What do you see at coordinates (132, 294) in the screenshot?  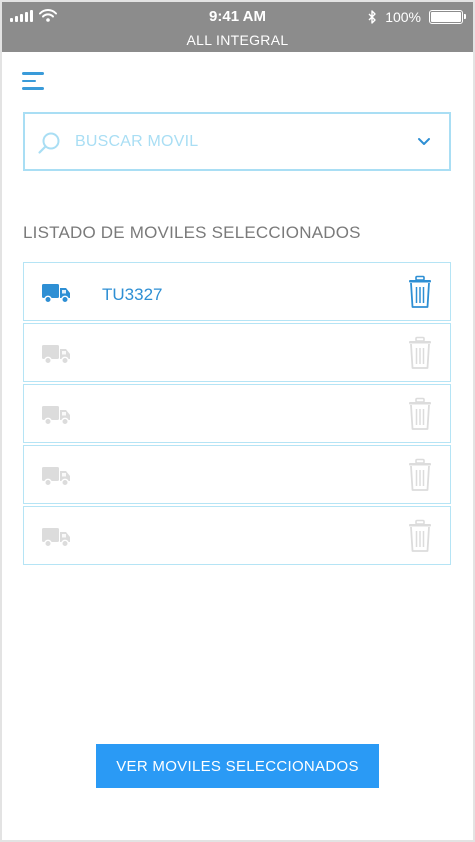 I see `vehicle-plate: TU3327` at bounding box center [132, 294].